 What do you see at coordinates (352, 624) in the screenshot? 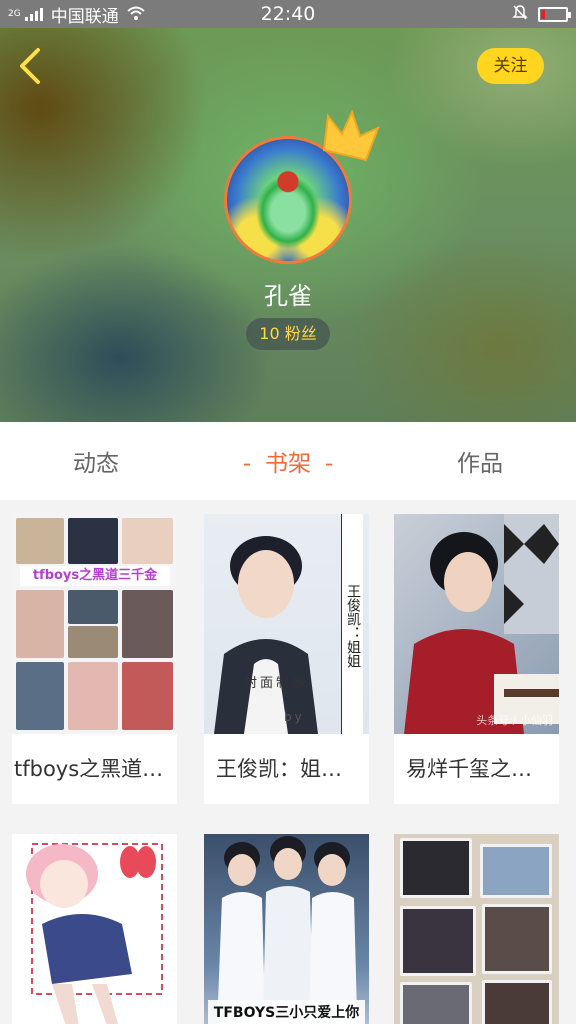
I see `cover-vertical-title: 王俊凯：姐姐` at bounding box center [352, 624].